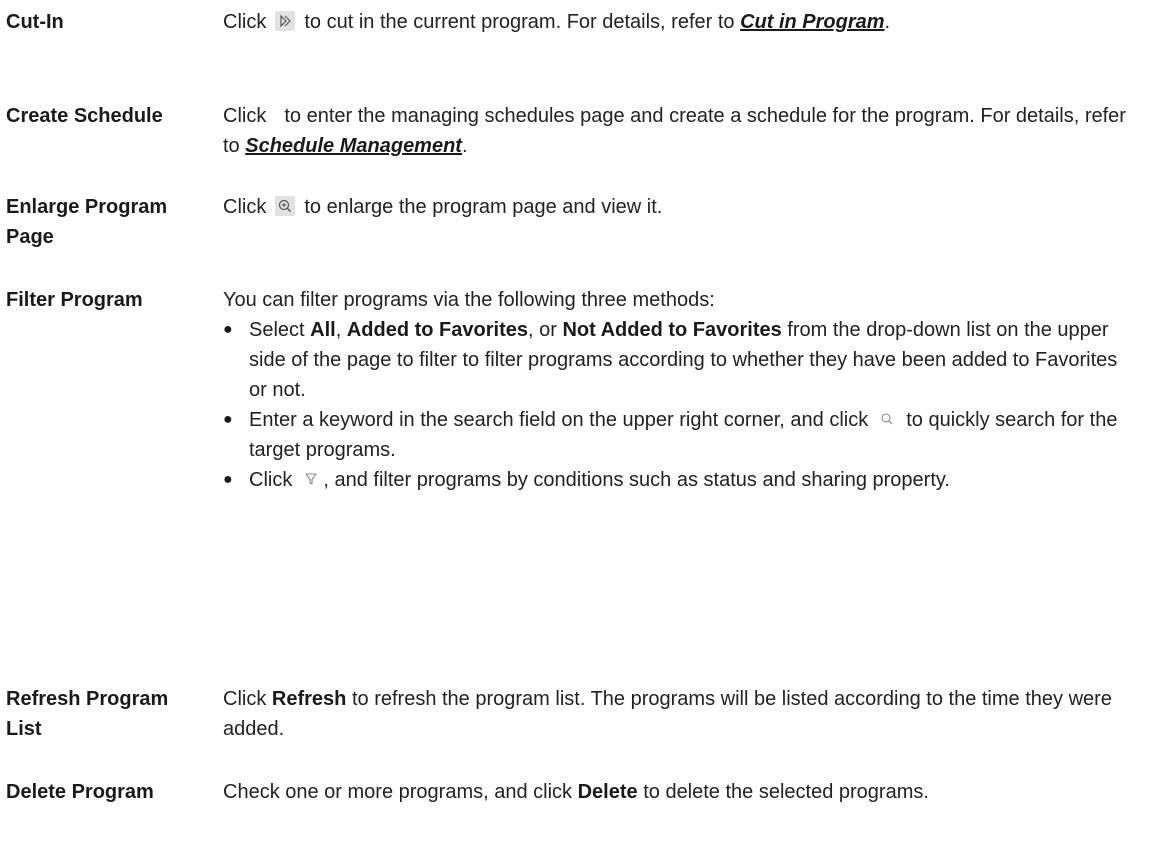 This screenshot has width=1154, height=865. Describe the element at coordinates (87, 714) in the screenshot. I see `term-refresh-program-list: Refresh Program List` at that location.